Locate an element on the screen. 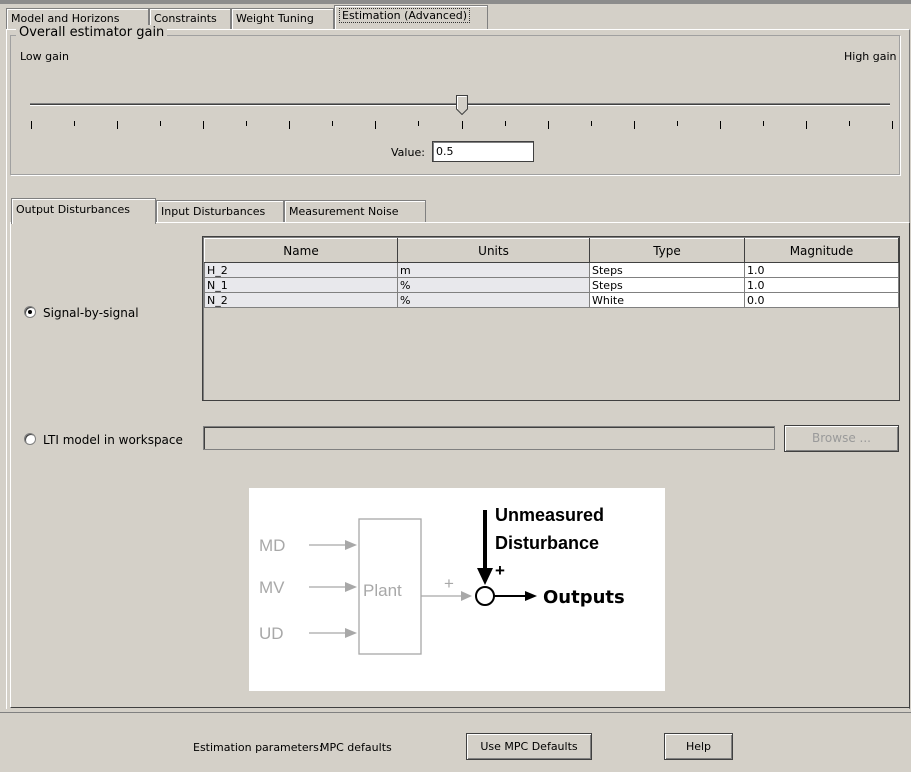 The height and width of the screenshot is (772, 911). table-row: N_2 % White 0.0 is located at coordinates (551, 300).